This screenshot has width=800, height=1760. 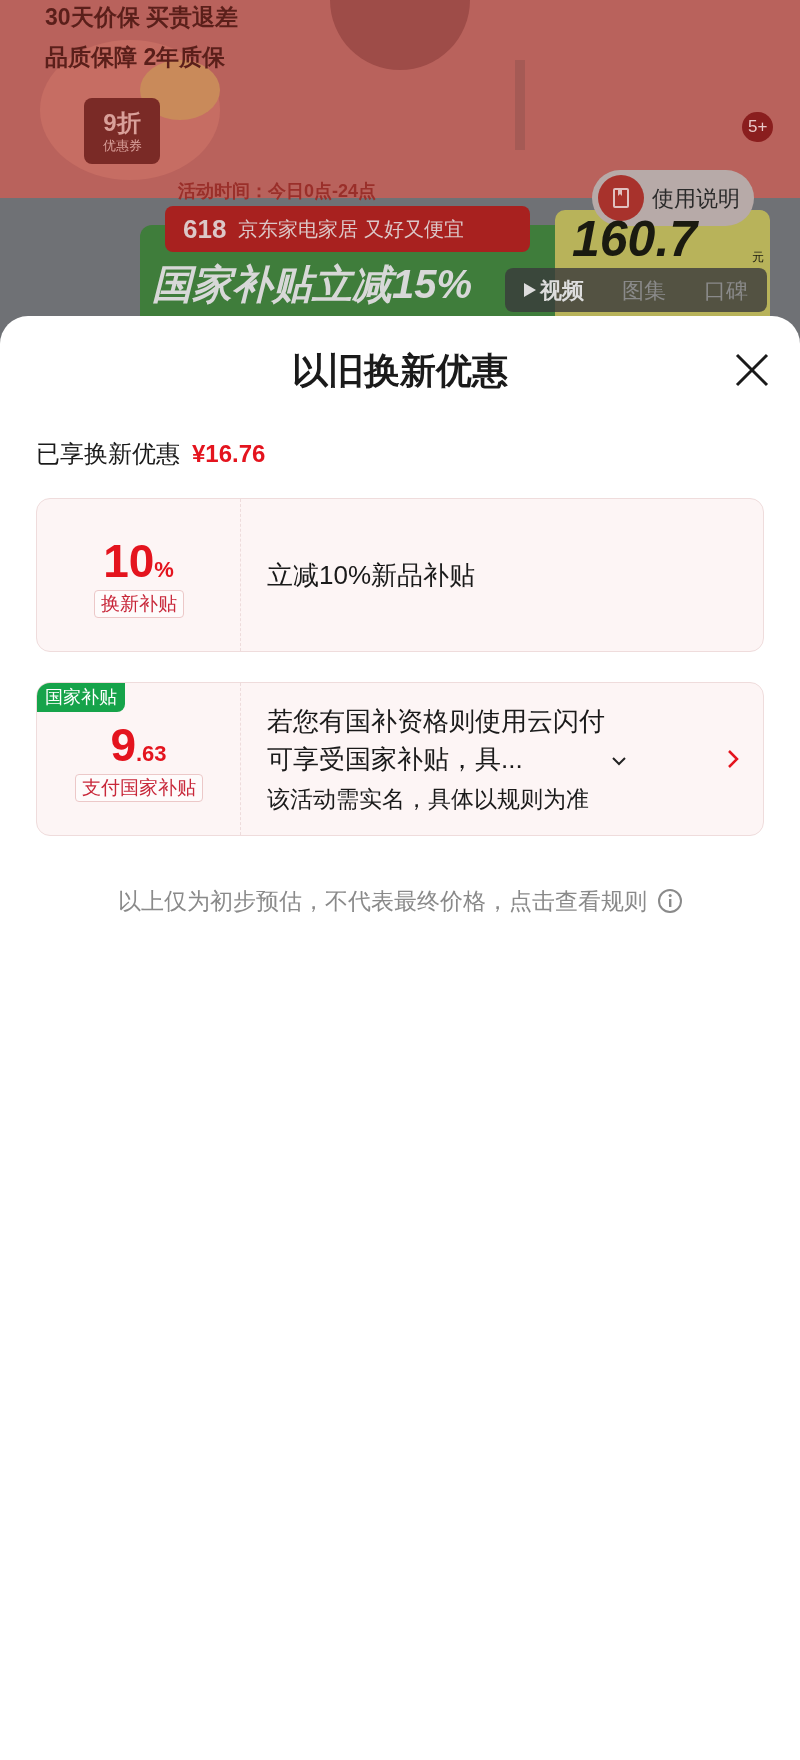 What do you see at coordinates (138, 788) in the screenshot?
I see `offer-tag: 支付国家补贴` at bounding box center [138, 788].